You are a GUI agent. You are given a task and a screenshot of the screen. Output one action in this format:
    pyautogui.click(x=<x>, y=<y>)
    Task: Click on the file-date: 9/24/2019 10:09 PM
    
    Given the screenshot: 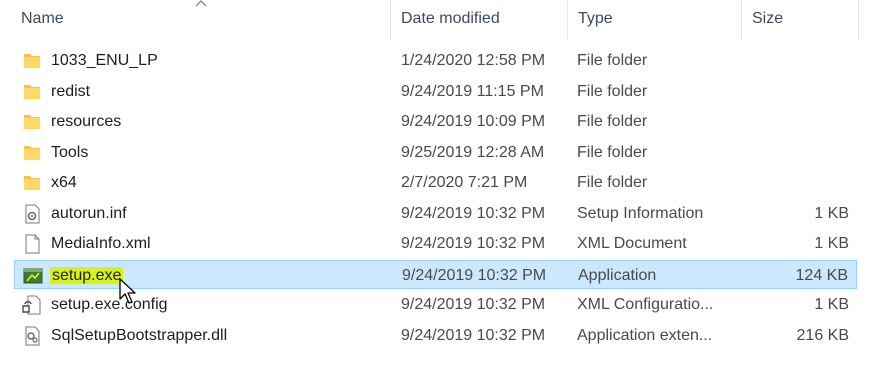 What is the action you would take?
    pyautogui.click(x=473, y=121)
    